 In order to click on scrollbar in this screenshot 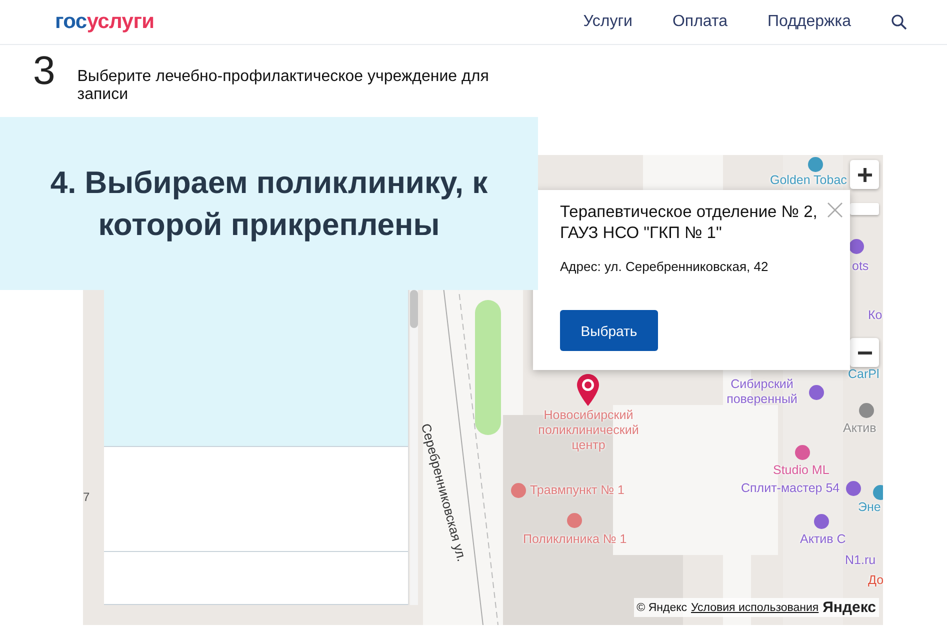, I will do `click(414, 447)`.